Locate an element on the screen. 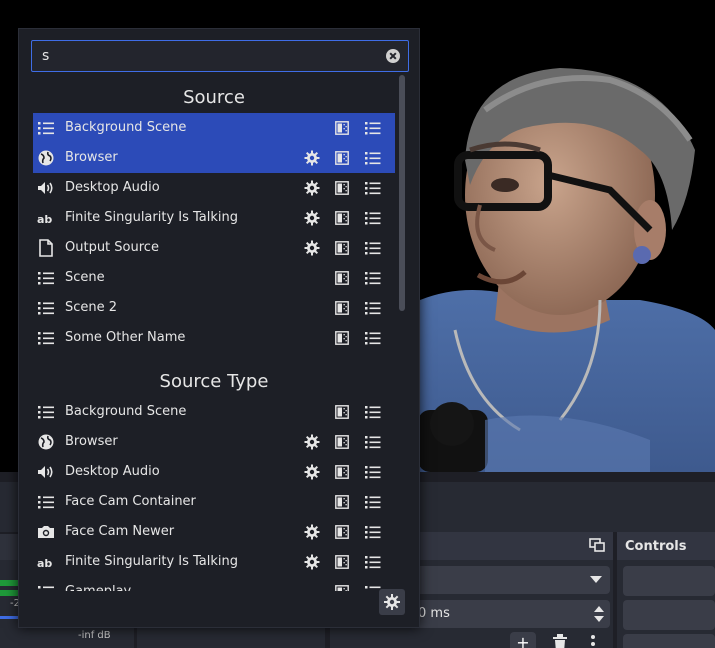 The image size is (715, 648). results-scrollbar is located at coordinates (402, 193).